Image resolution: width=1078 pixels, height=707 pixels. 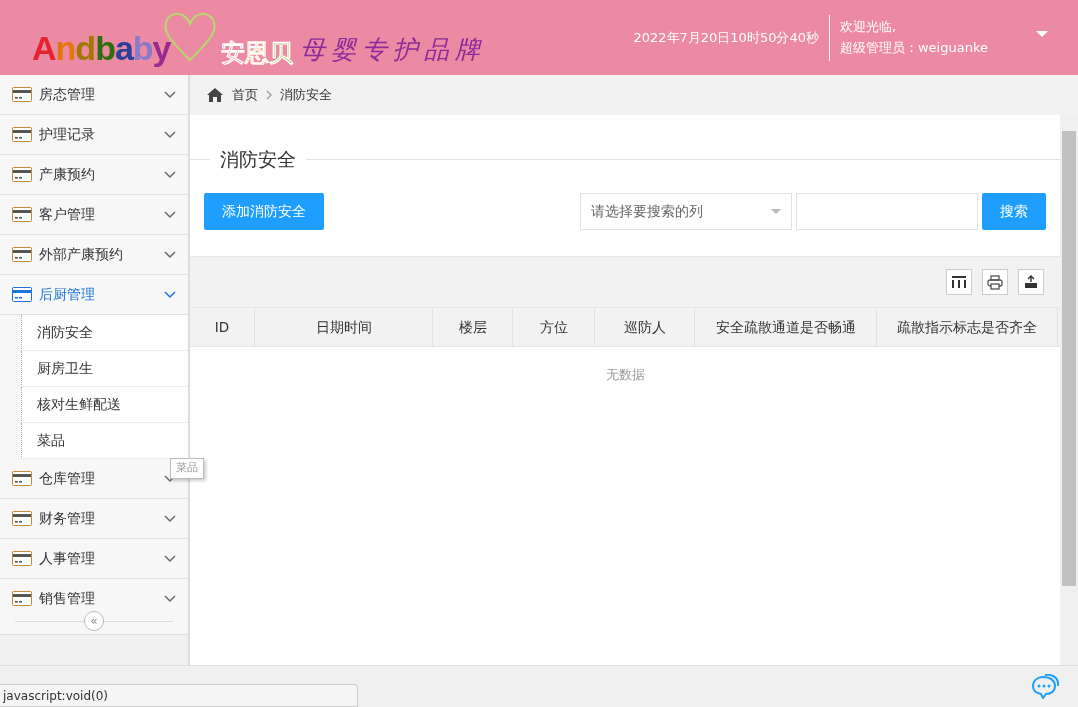 What do you see at coordinates (726, 37) in the screenshot?
I see `datetime-text: 2022年7月20日10时50分40秒` at bounding box center [726, 37].